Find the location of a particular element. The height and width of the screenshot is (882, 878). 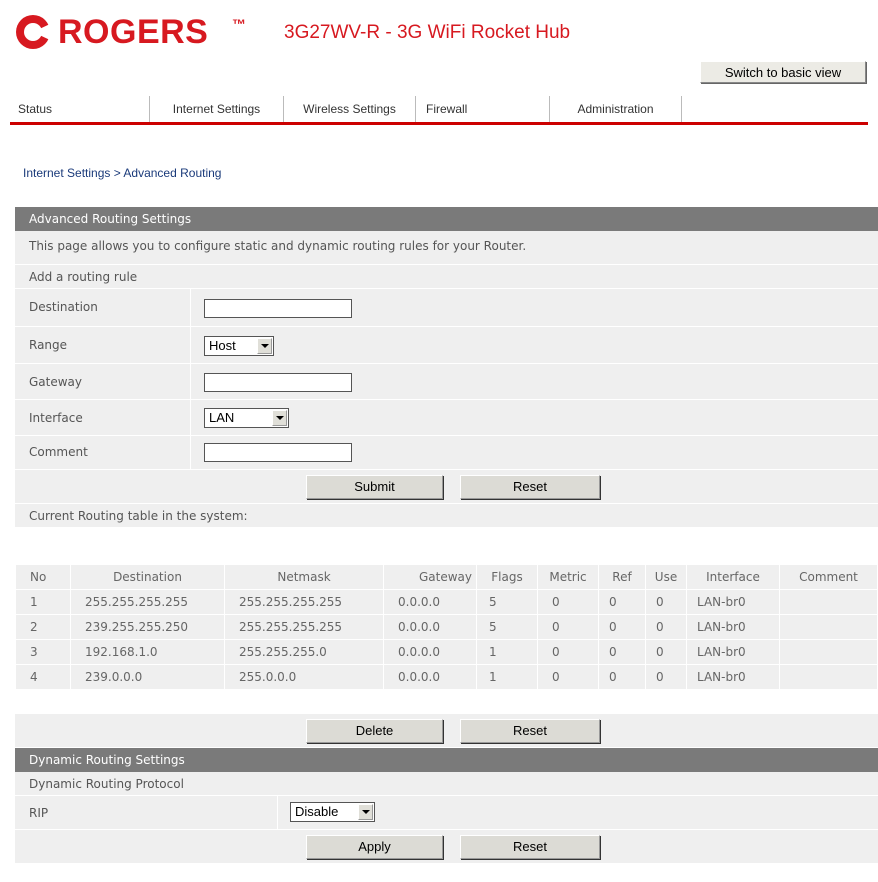

table-cell-netmask: 255.255.255.0 is located at coordinates (304, 652).